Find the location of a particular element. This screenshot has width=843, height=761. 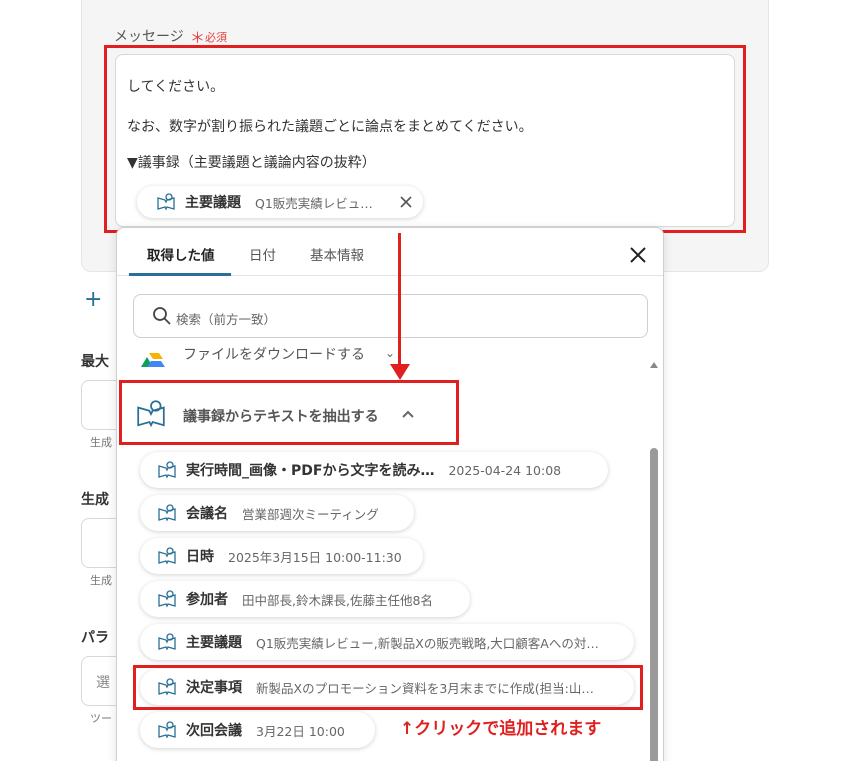

annotation-arrow-head is located at coordinates (400, 372).